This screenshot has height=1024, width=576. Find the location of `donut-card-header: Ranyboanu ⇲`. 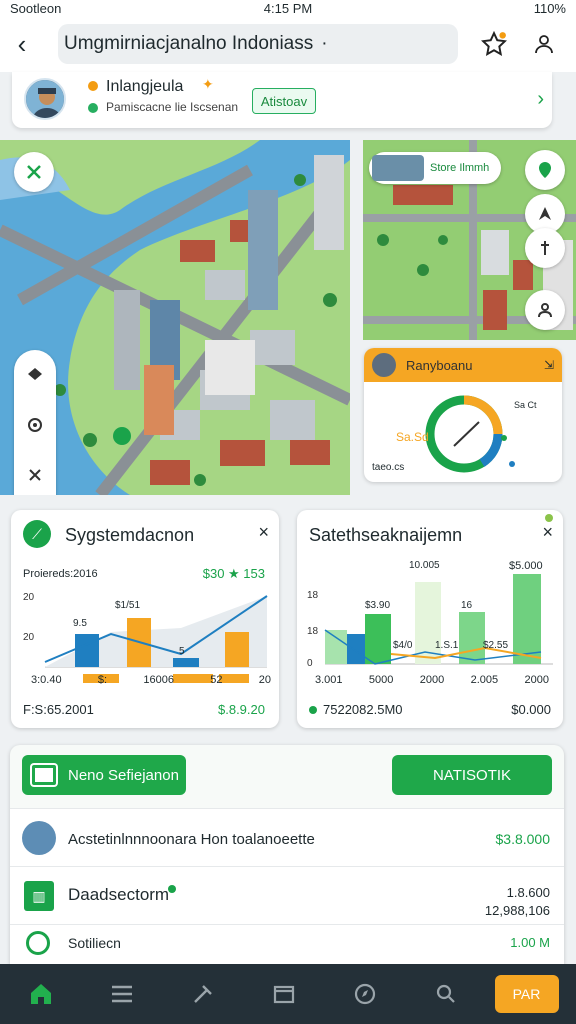

donut-card-header: Ranyboanu ⇲ is located at coordinates (463, 365).